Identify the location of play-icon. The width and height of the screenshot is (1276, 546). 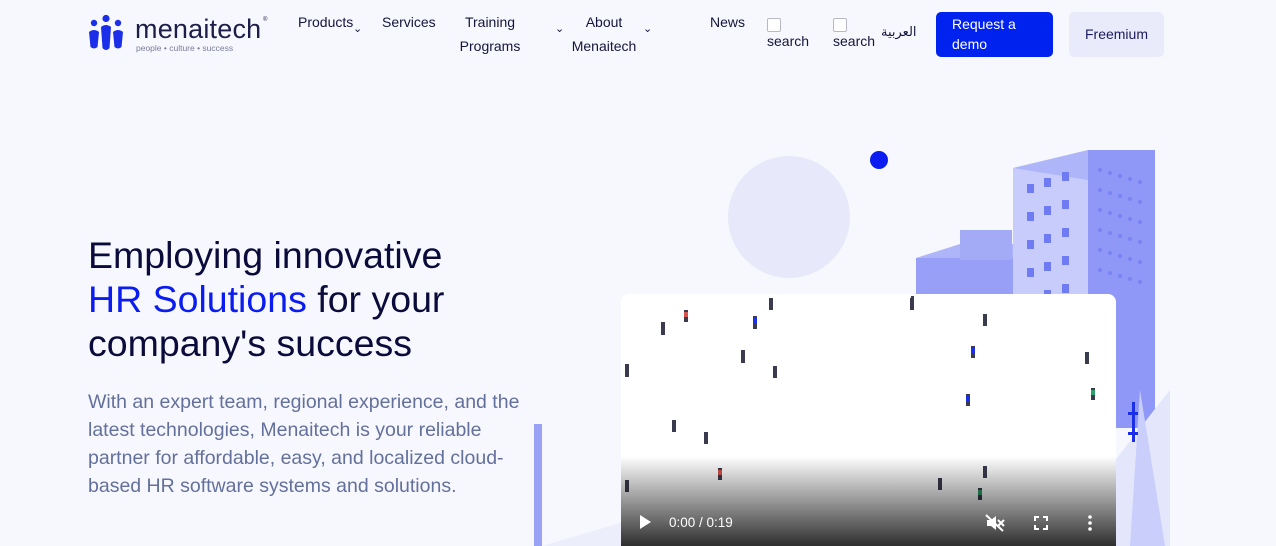
(645, 522).